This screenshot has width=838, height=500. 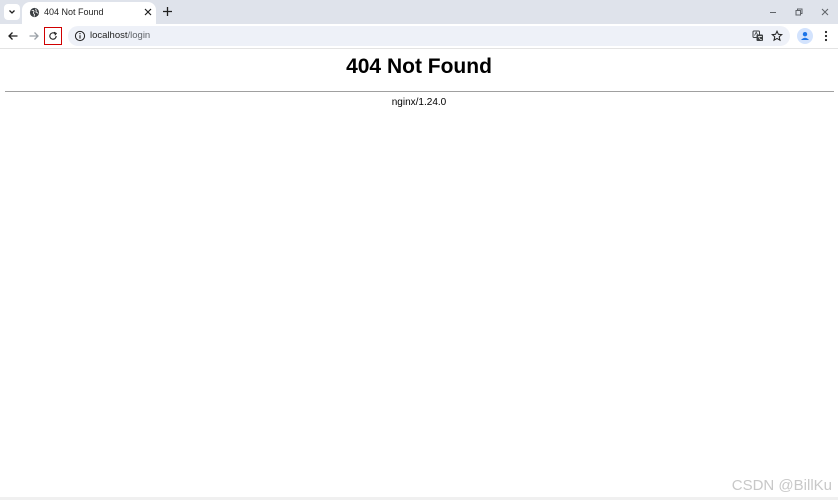 I want to click on translate-icon, so click(x=758, y=36).